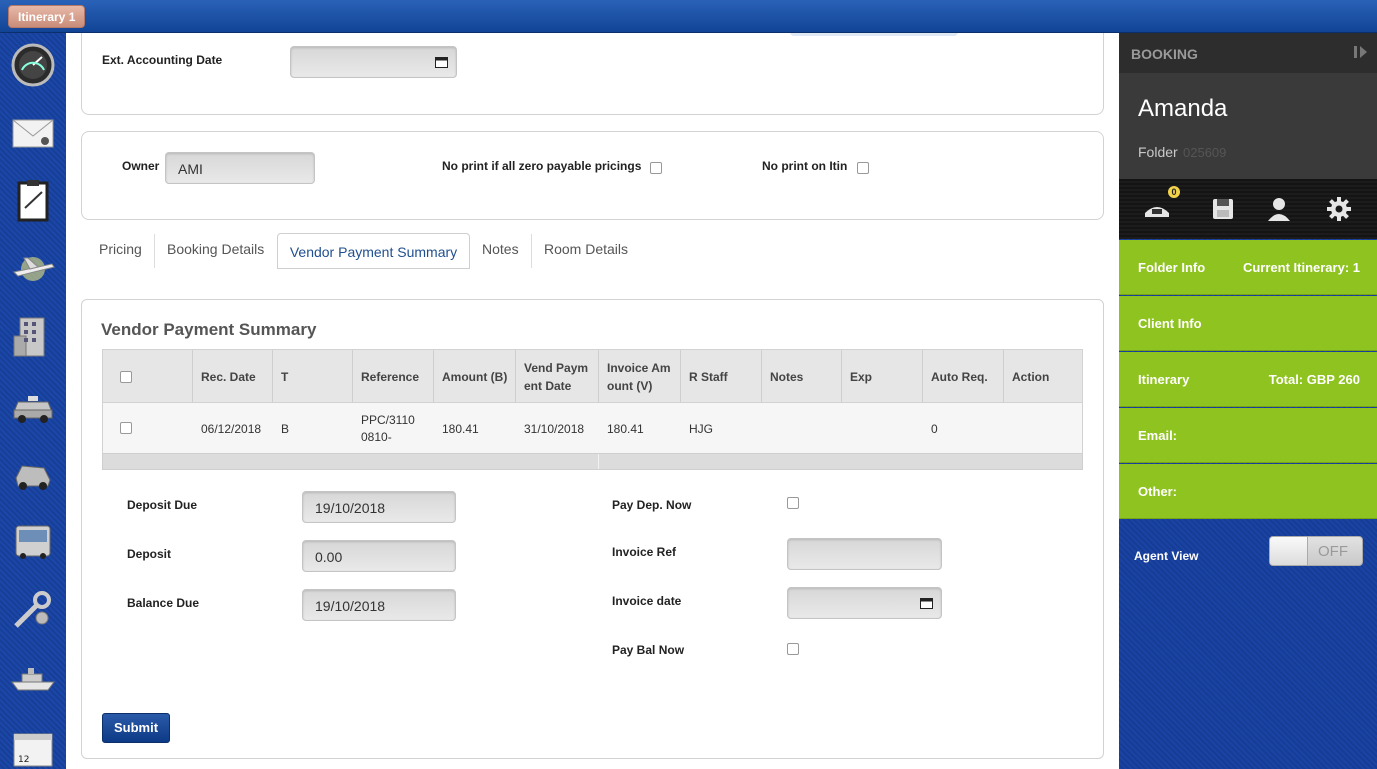 The height and width of the screenshot is (769, 1377). Describe the element at coordinates (874, 34) in the screenshot. I see `scrolled-element` at that location.